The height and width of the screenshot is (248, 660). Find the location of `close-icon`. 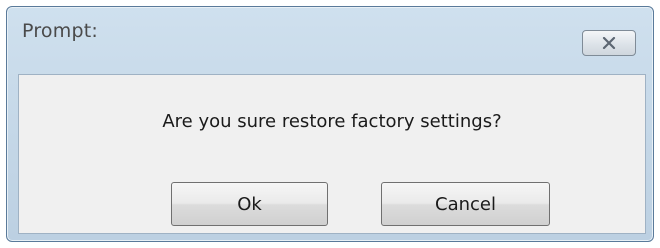

close-icon is located at coordinates (609, 43).